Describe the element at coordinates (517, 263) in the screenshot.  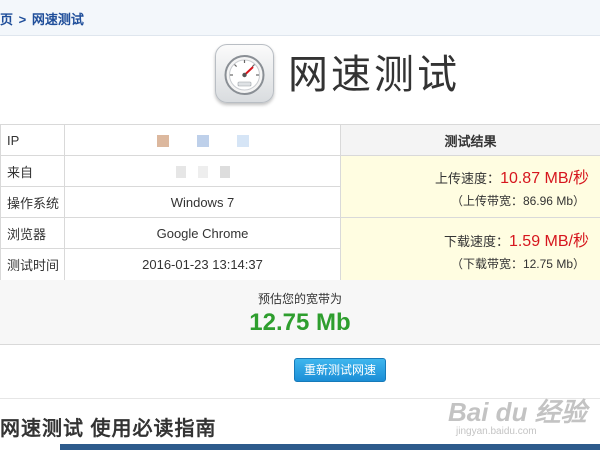
I see `download-bandwidth: （下载带宽：12.75 Mb）` at that location.